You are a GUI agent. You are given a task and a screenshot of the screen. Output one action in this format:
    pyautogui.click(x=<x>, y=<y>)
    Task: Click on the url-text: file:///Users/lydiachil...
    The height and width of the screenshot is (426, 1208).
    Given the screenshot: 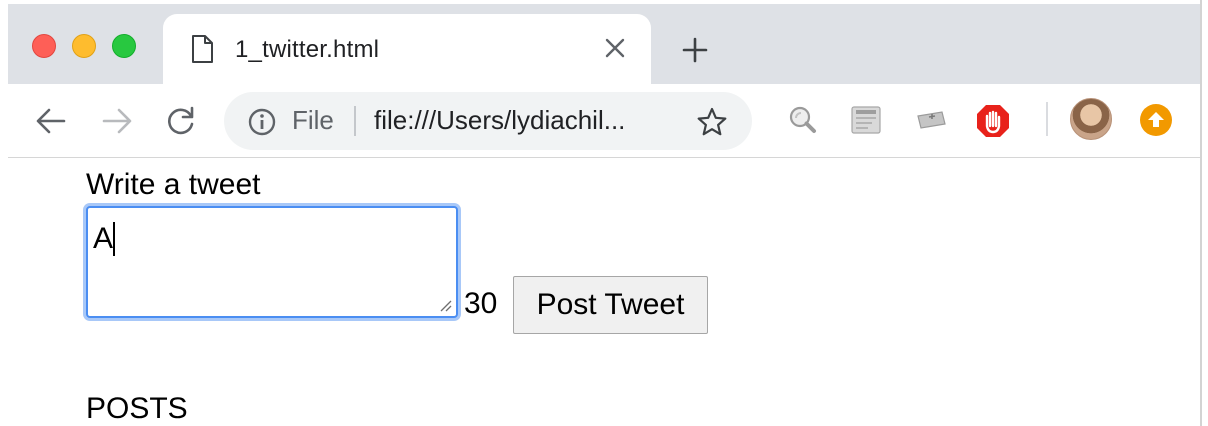 What is the action you would take?
    pyautogui.click(x=499, y=120)
    